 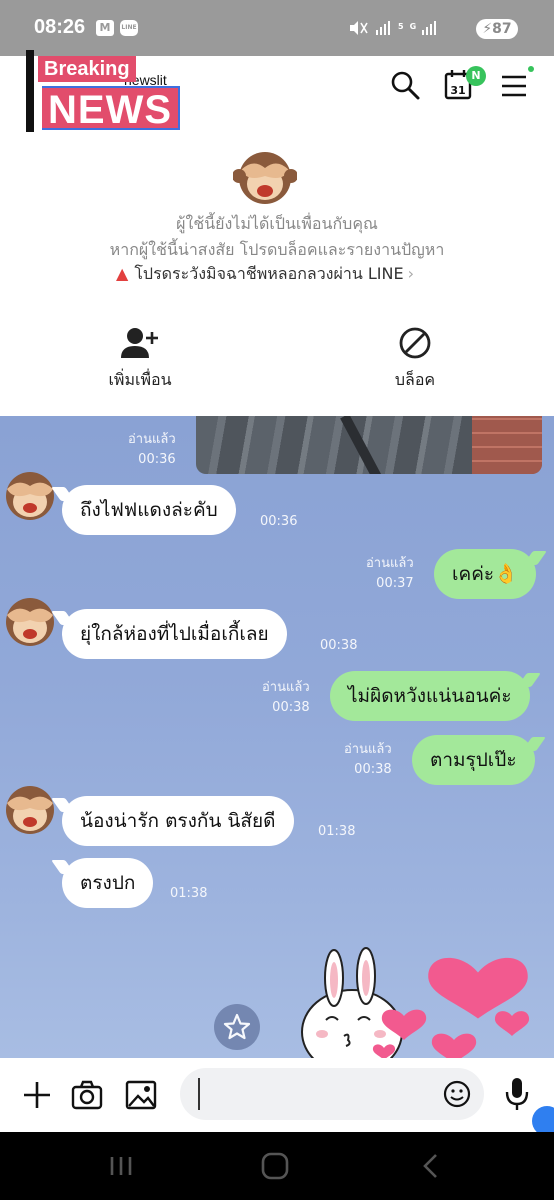 I want to click on calendar-badge: N, so click(x=476, y=76).